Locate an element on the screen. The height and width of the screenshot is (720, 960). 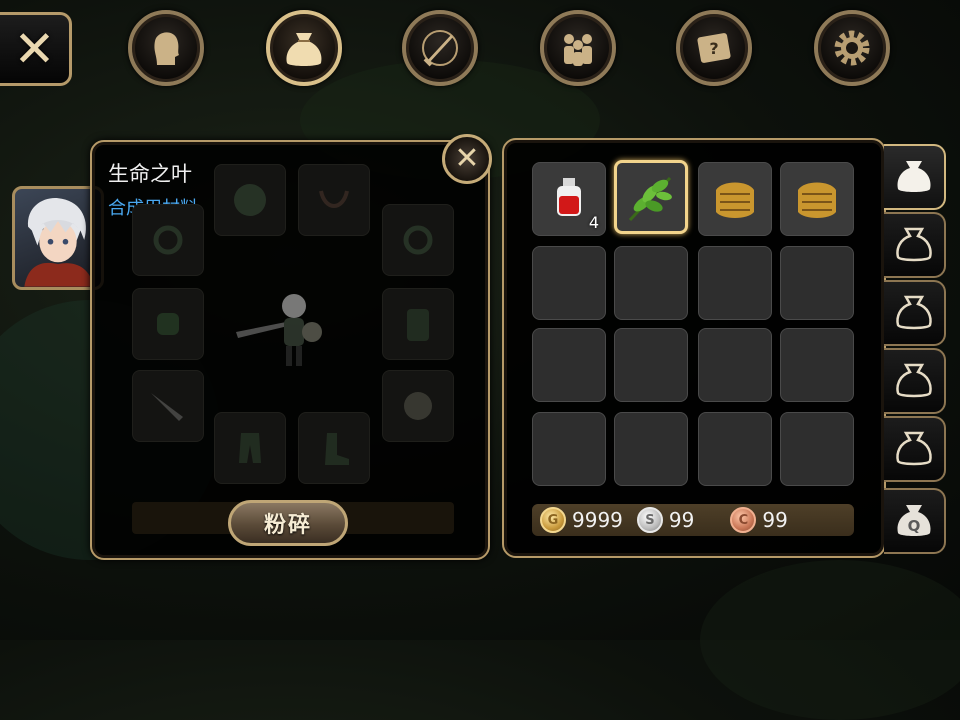
equip-slot-gloves is located at coordinates (168, 324).